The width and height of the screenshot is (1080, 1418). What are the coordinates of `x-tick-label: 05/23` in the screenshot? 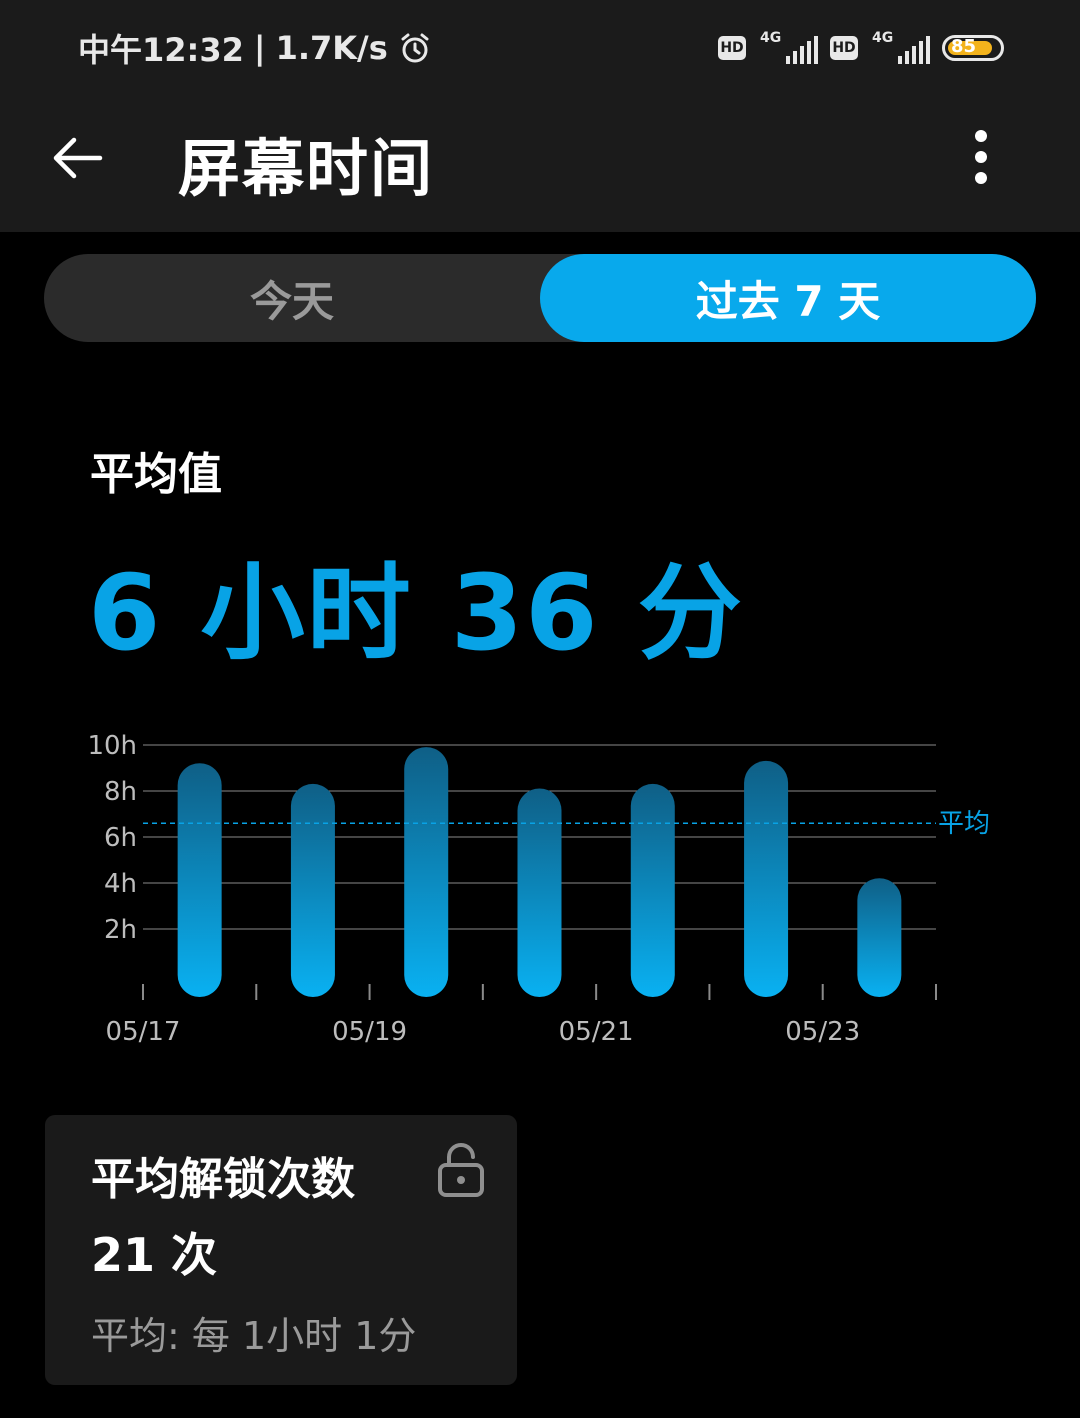 It's located at (822, 1032).